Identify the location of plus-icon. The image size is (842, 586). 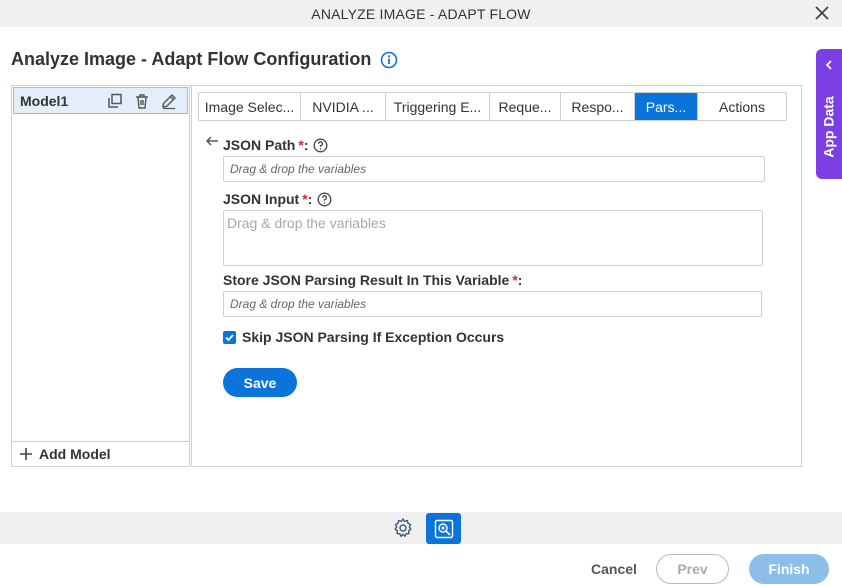
(26, 454).